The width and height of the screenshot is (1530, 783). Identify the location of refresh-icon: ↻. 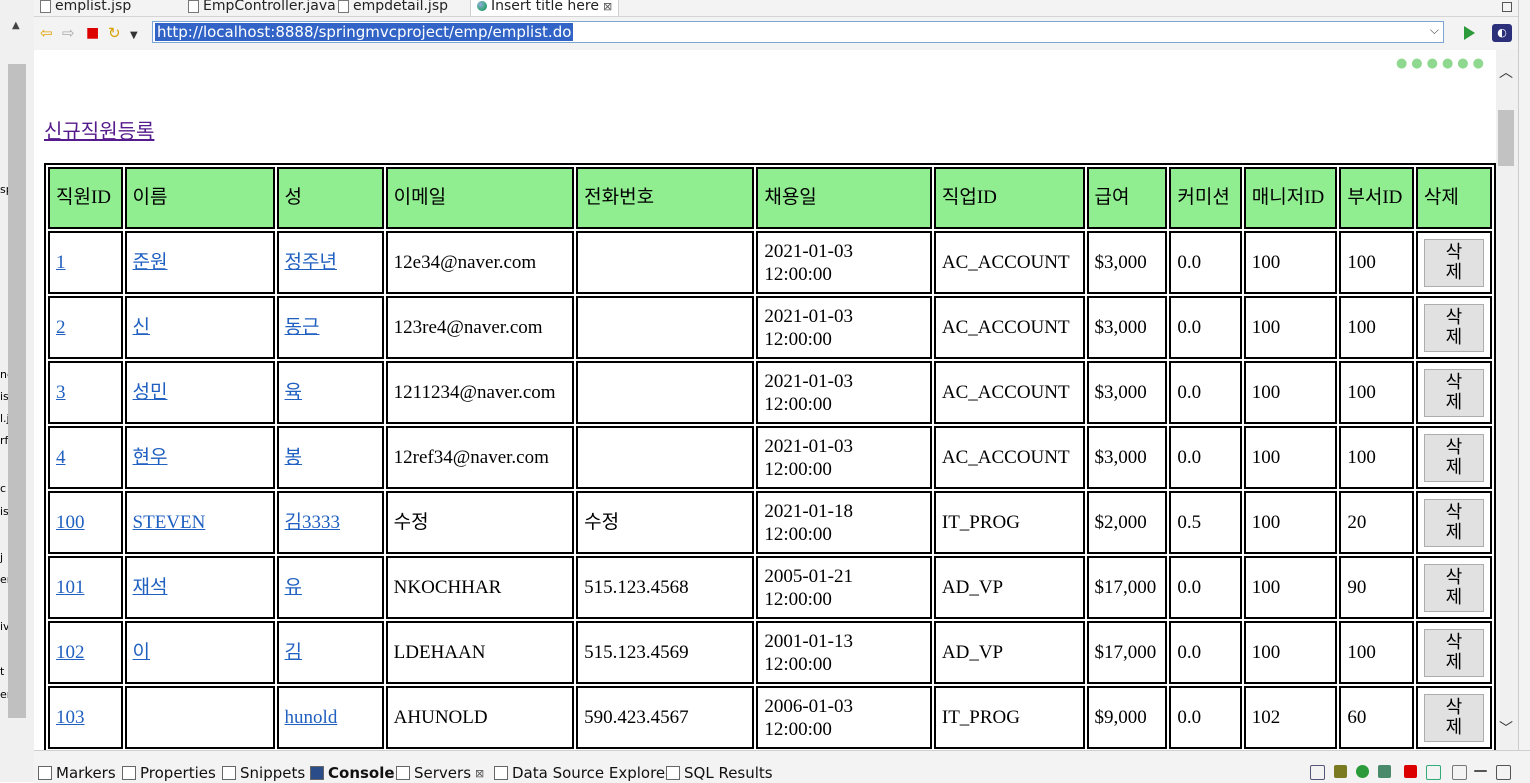
(114, 33).